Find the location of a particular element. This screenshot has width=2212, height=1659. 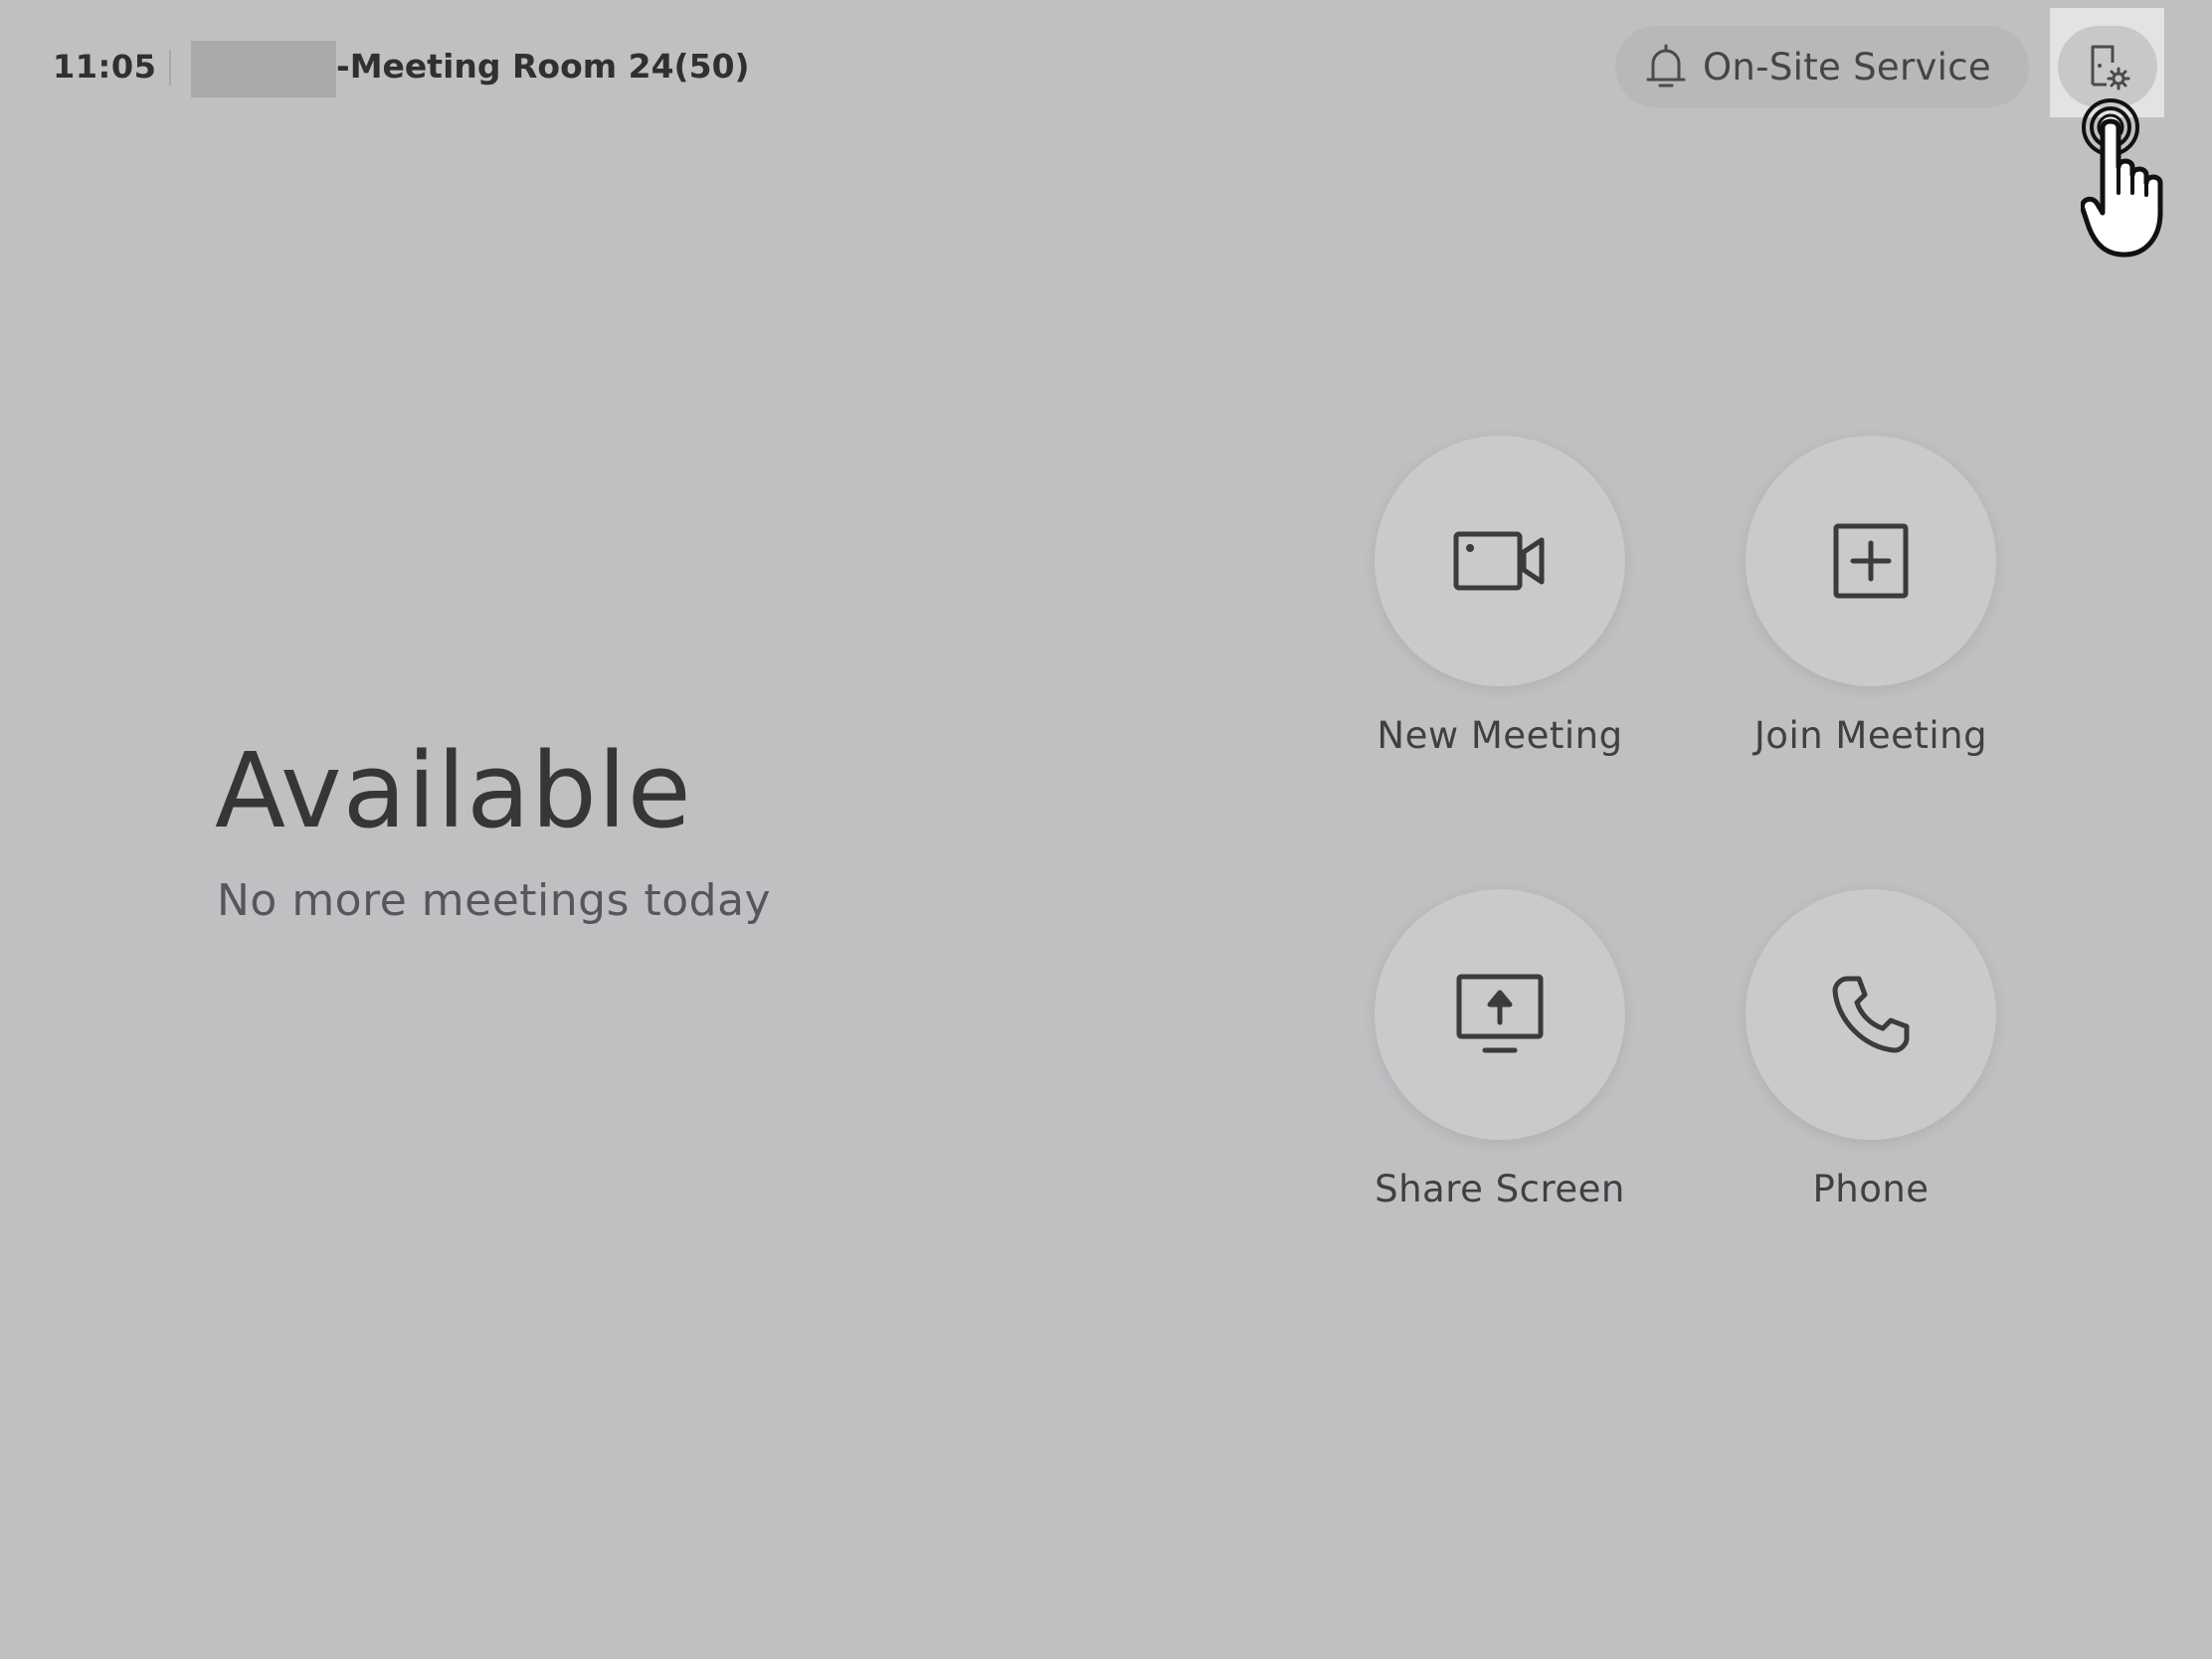

share-screen-label: Share Screen is located at coordinates (1500, 1189).